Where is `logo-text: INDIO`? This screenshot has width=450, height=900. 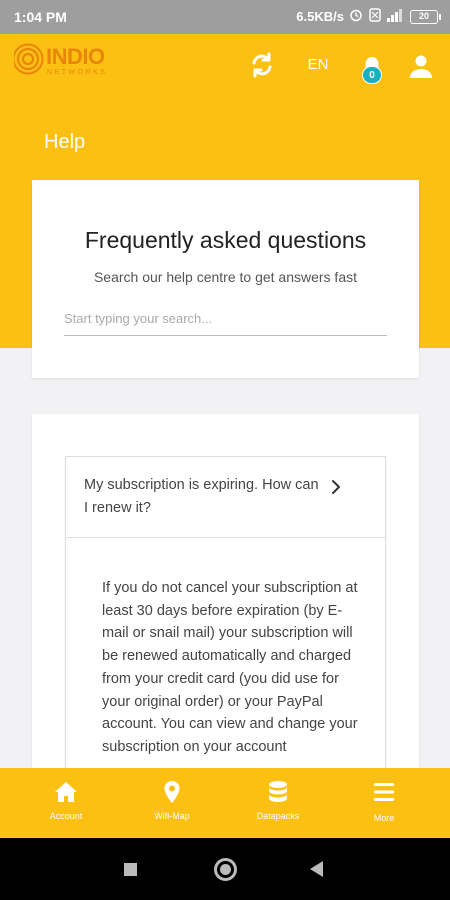
logo-text: INDIO is located at coordinates (75, 56).